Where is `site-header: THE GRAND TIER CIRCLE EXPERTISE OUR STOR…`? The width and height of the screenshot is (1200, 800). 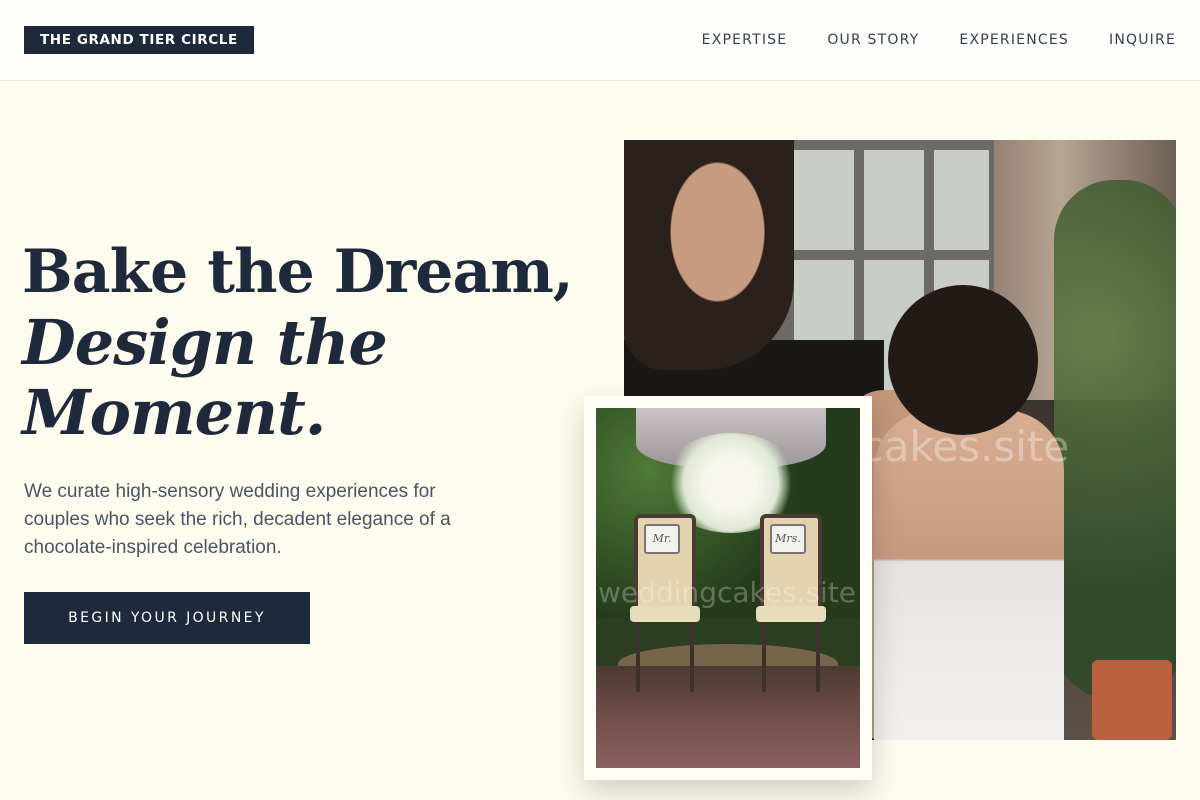 site-header: THE GRAND TIER CIRCLE EXPERTISE OUR STOR… is located at coordinates (600, 40).